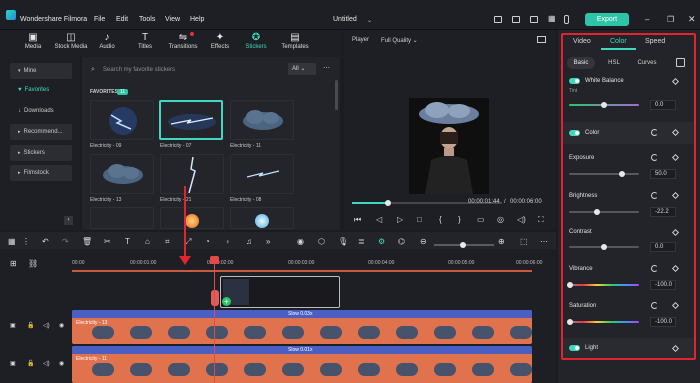 This screenshot has height=383, width=700. I want to click on mark-in-icon: {, so click(440, 219).